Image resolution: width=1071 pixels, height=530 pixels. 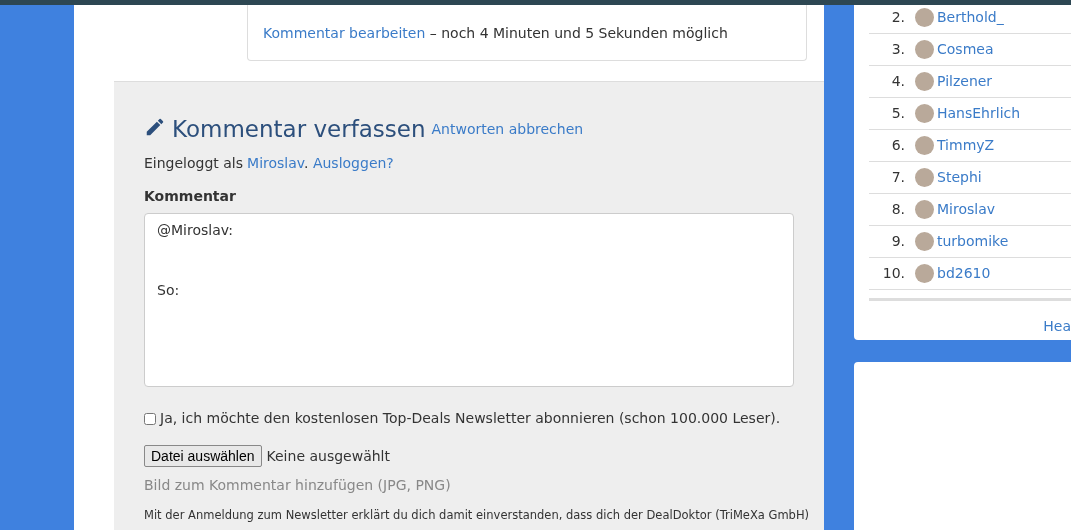 What do you see at coordinates (150, 418) in the screenshot?
I see `newsletter-checkbox` at bounding box center [150, 418].